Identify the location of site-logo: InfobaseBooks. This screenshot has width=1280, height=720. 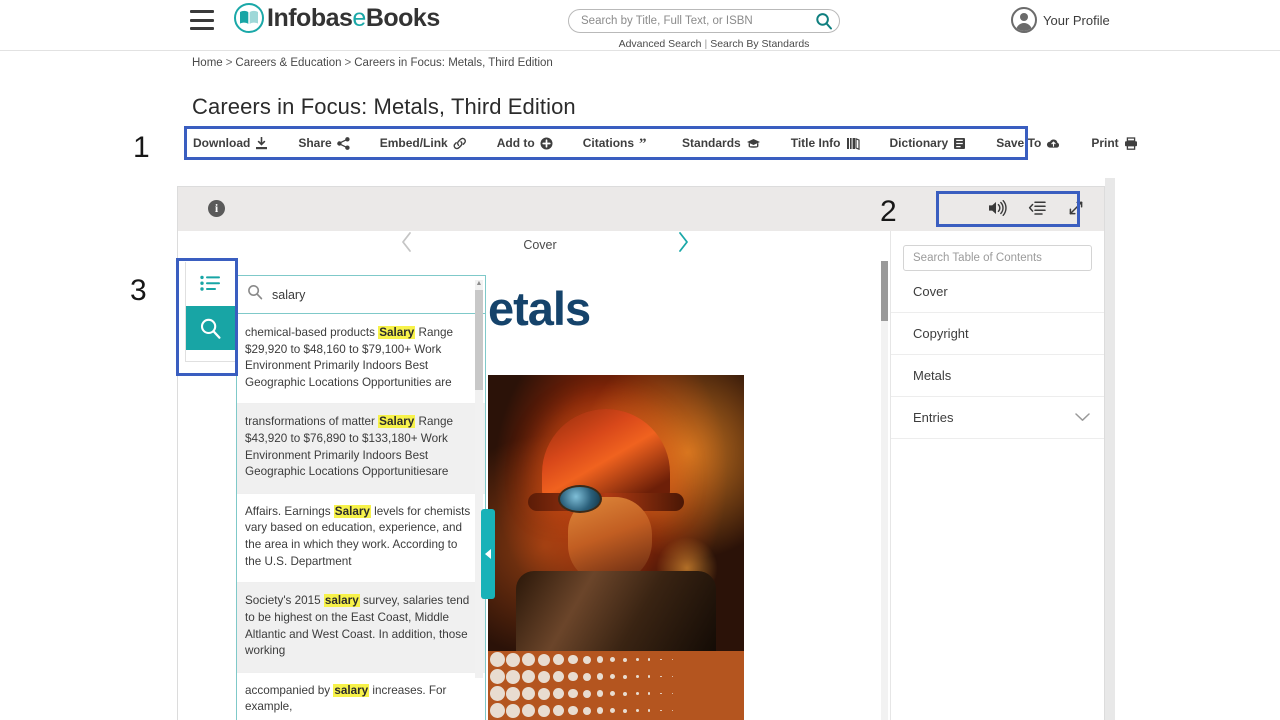
(337, 18).